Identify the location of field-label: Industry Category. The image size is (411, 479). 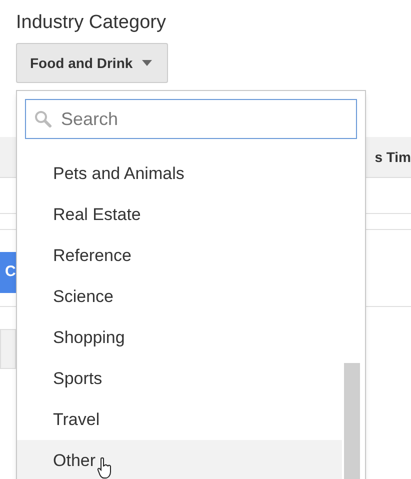
(91, 23).